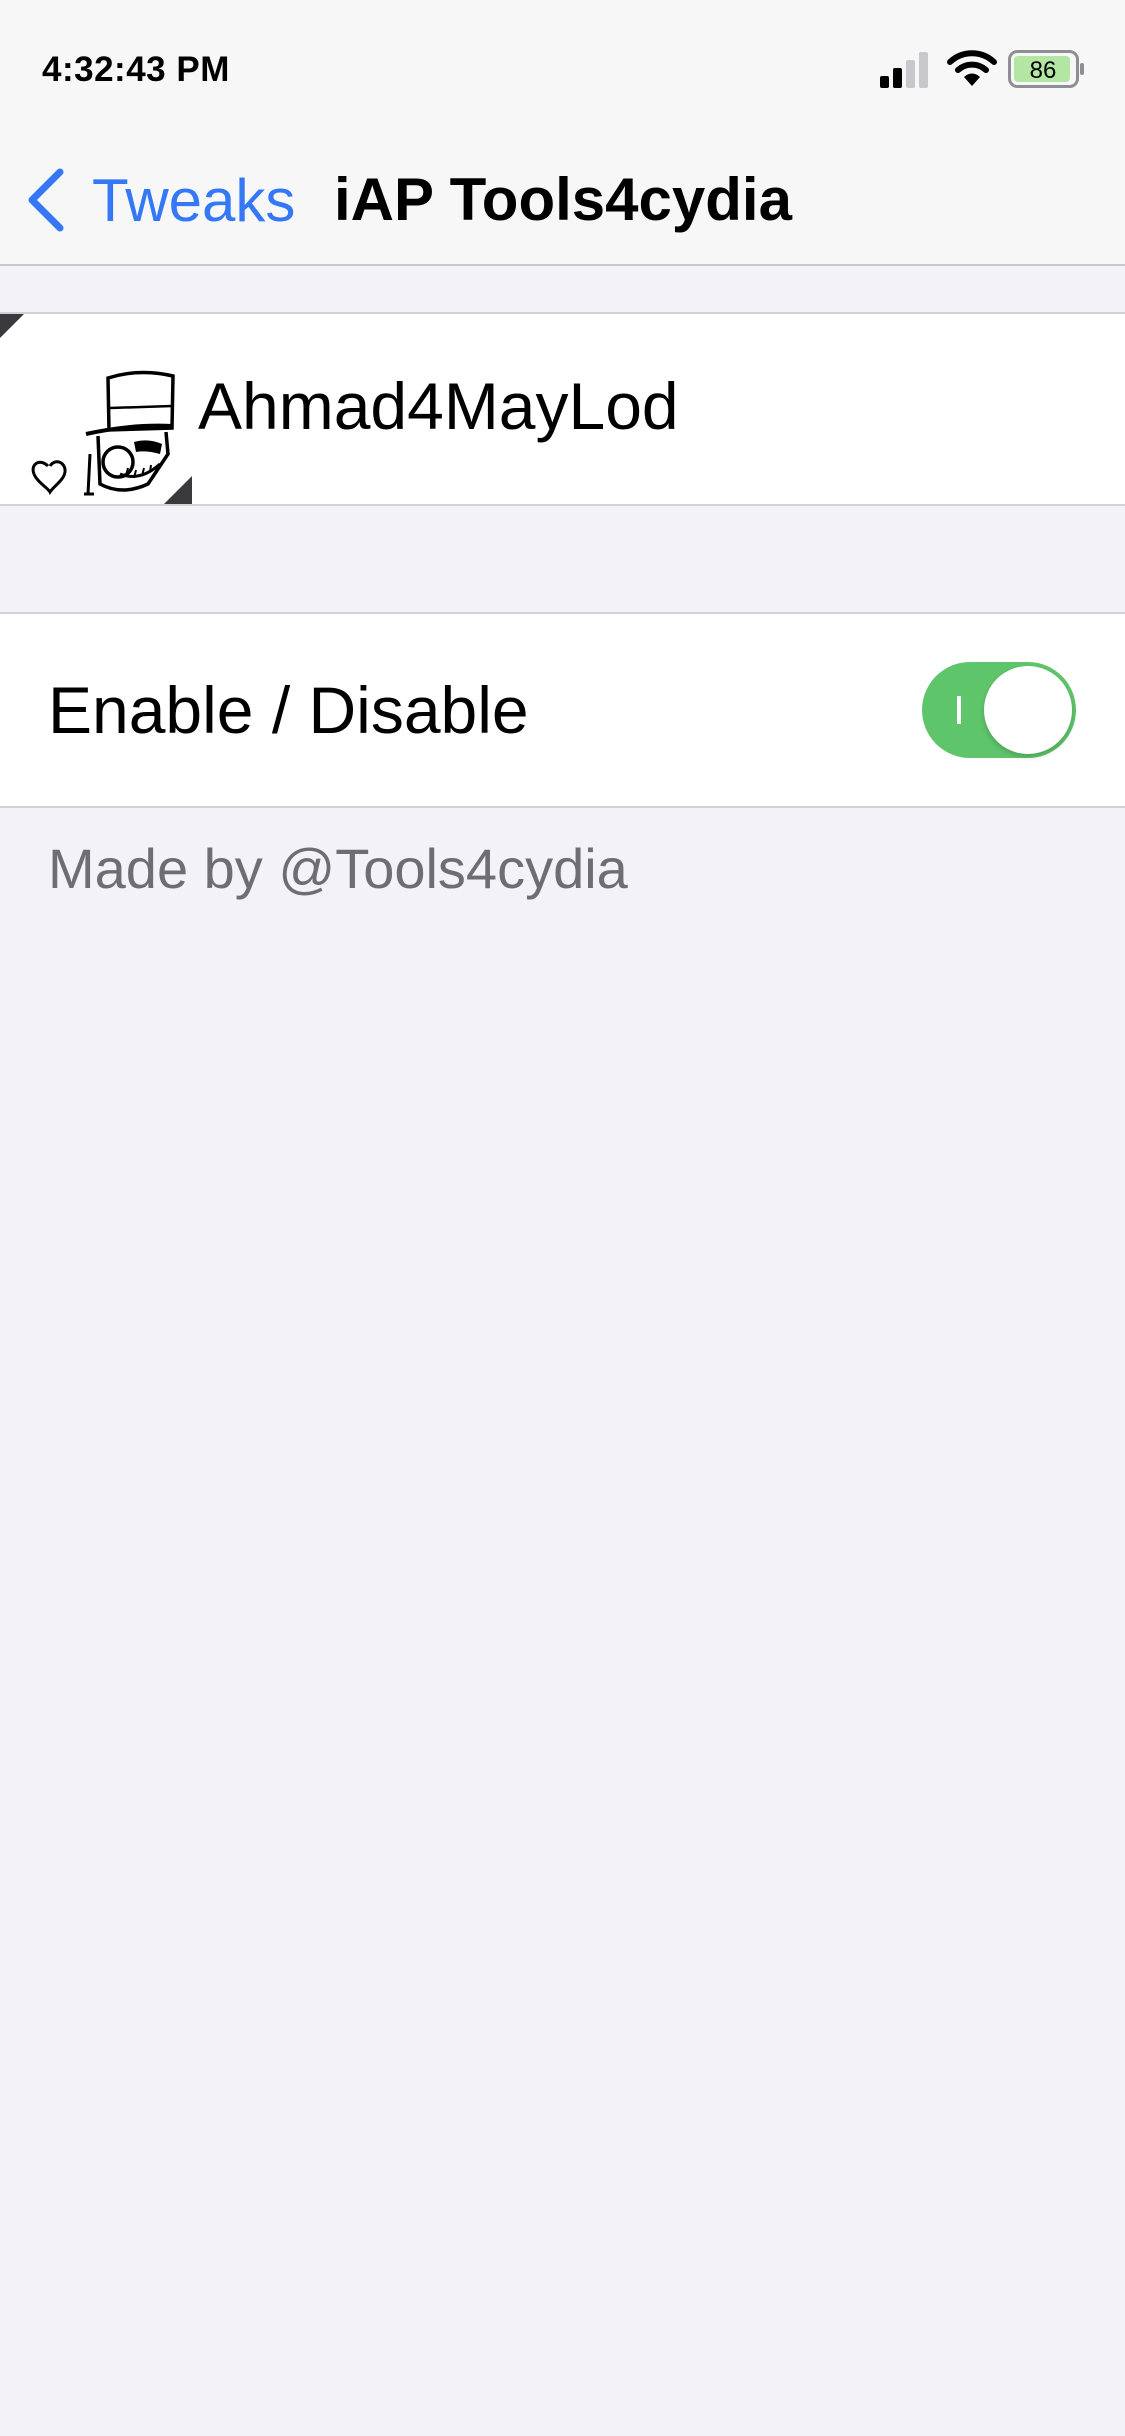  I want to click on page-title: iAP Tools4cydia, so click(563, 199).